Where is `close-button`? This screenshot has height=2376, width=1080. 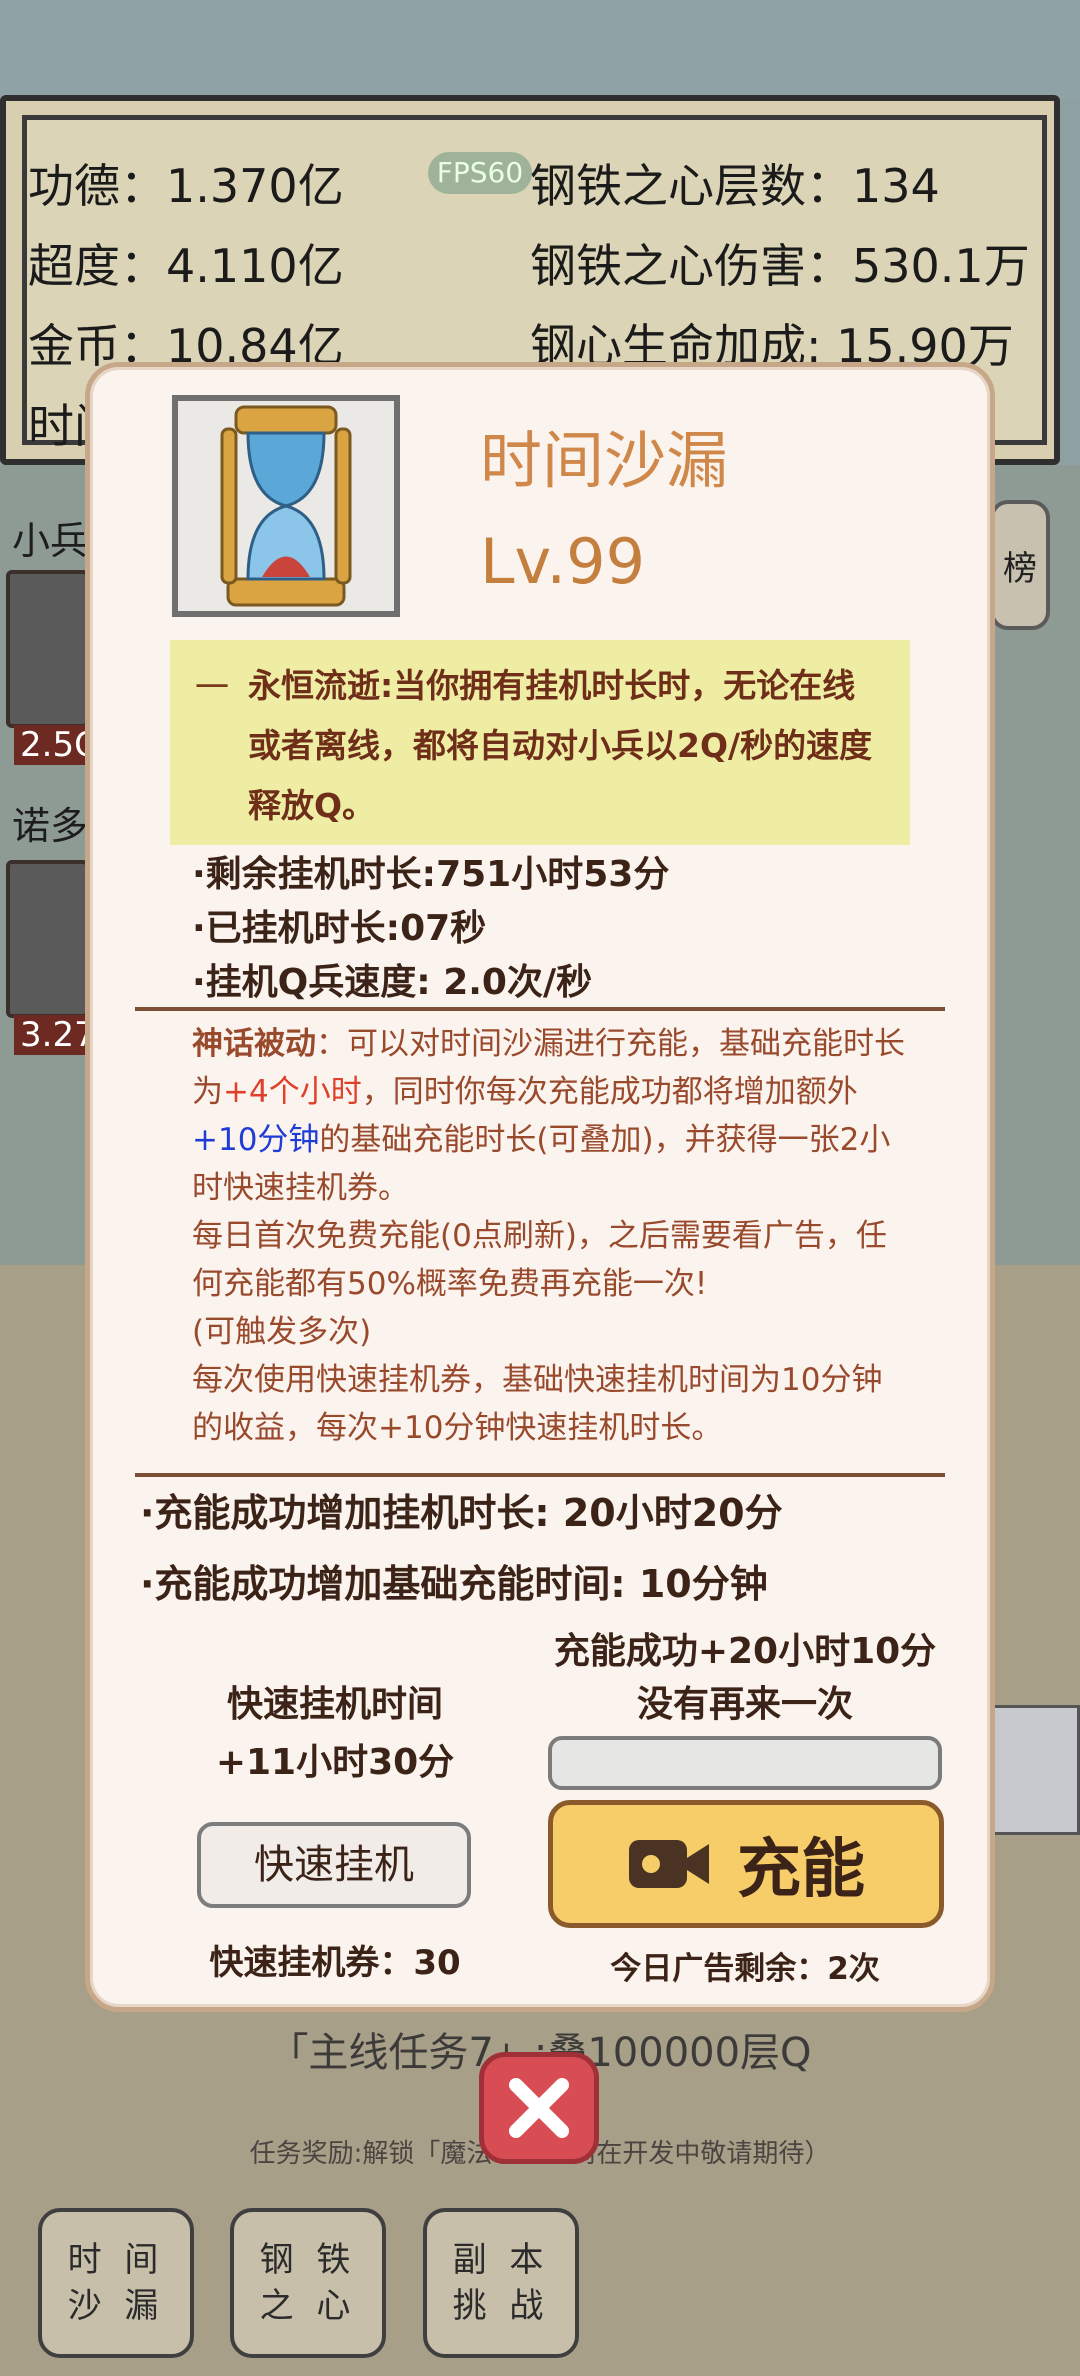 close-button is located at coordinates (539, 2108).